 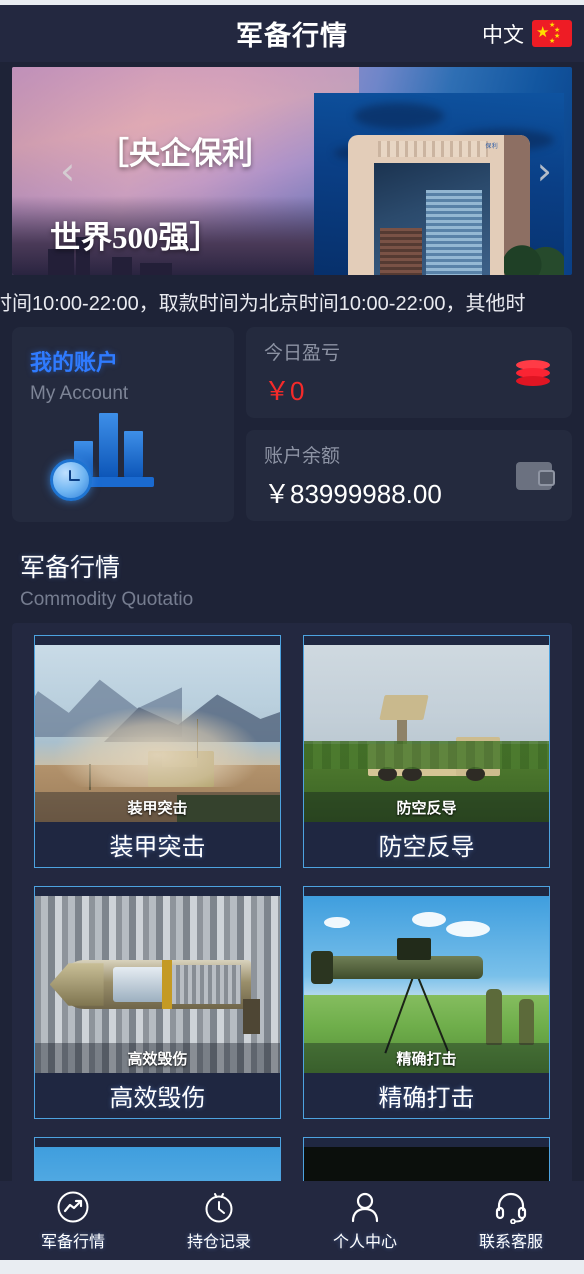 What do you see at coordinates (409, 424) in the screenshot?
I see `account-stats-column: 今日盈亏 ￥0 账户余额 ￥83999988.00` at bounding box center [409, 424].